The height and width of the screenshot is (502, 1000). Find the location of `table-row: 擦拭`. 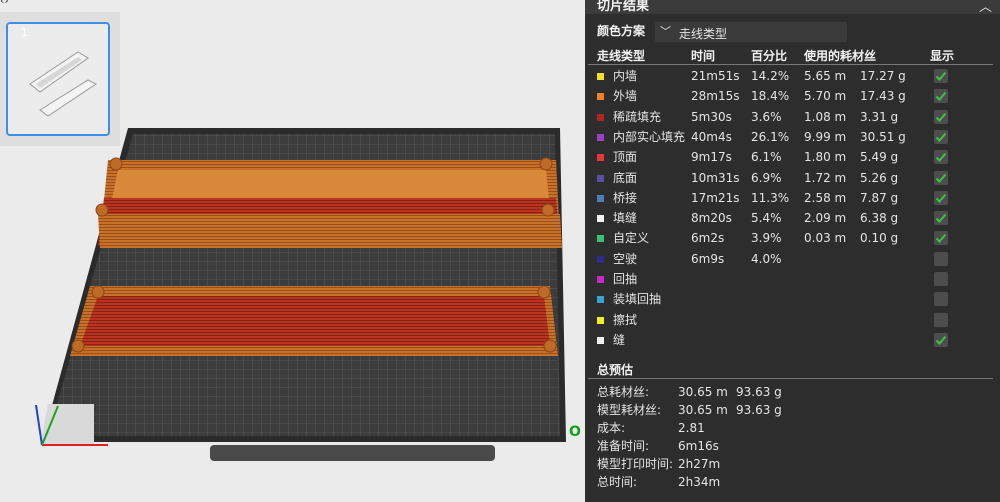

table-row: 擦拭 is located at coordinates (792, 322).